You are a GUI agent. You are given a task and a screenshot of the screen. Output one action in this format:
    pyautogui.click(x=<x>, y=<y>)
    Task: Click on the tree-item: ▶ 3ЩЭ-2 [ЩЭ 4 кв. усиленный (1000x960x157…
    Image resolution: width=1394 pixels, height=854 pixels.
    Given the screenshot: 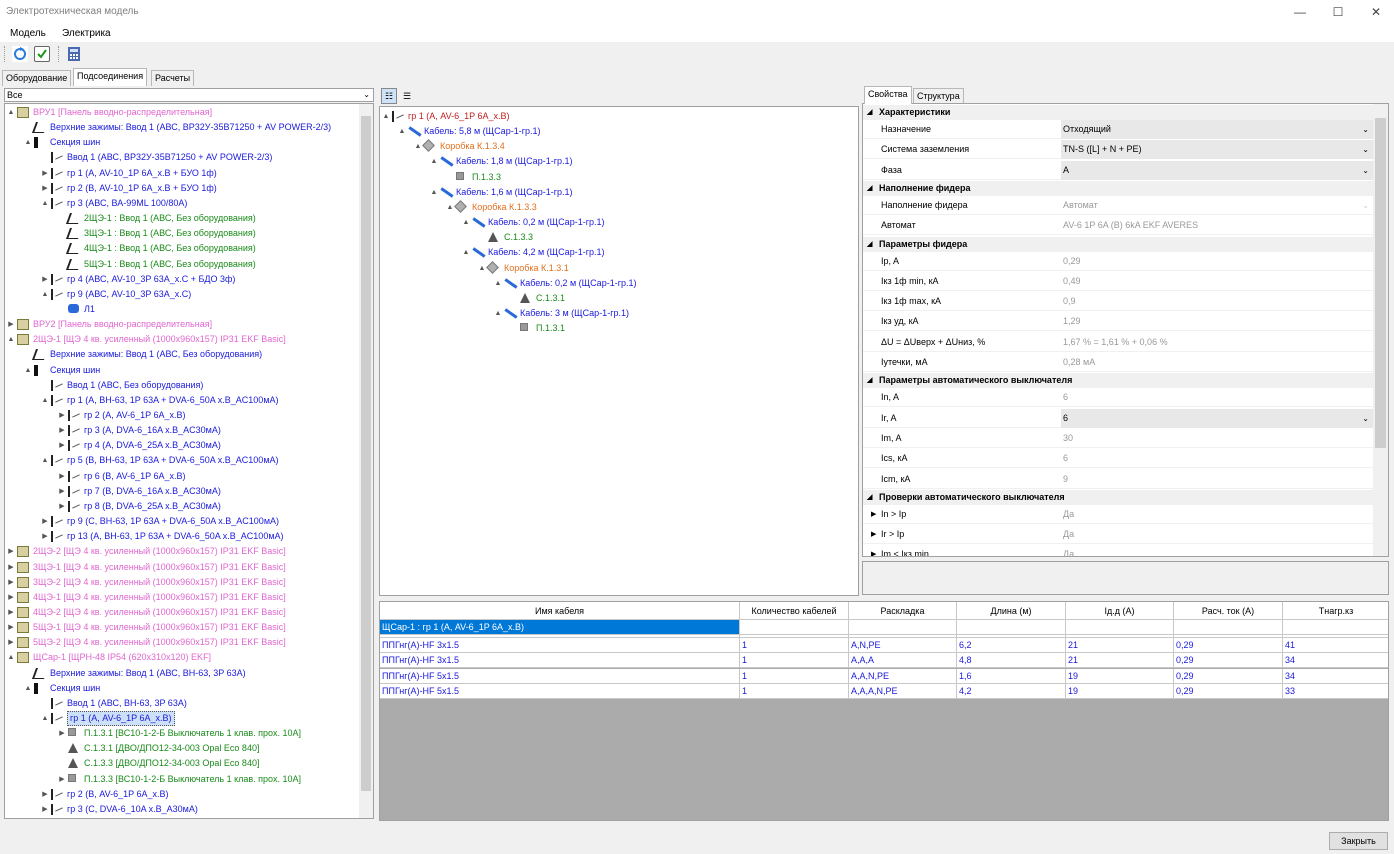 What is the action you would take?
    pyautogui.click(x=189, y=582)
    